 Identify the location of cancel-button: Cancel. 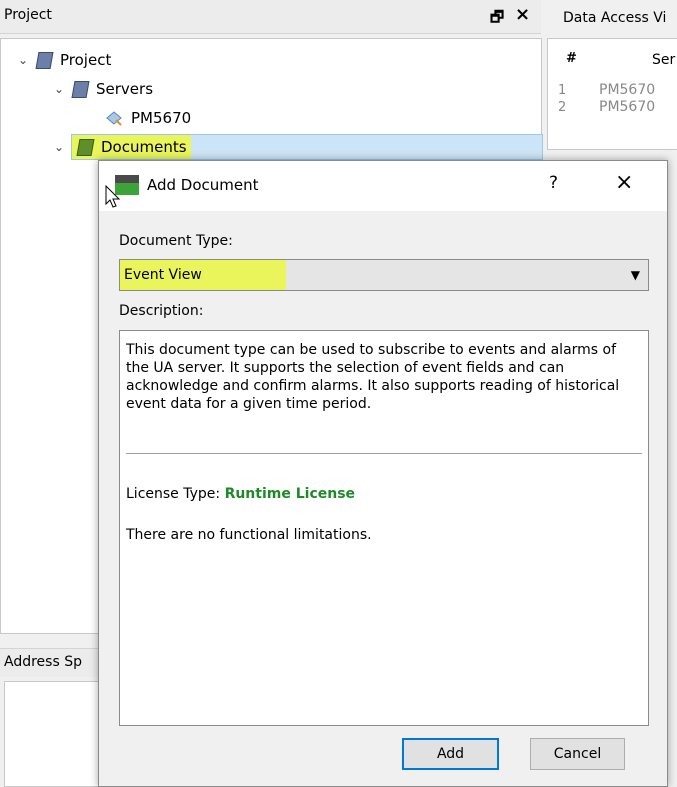
(577, 754).